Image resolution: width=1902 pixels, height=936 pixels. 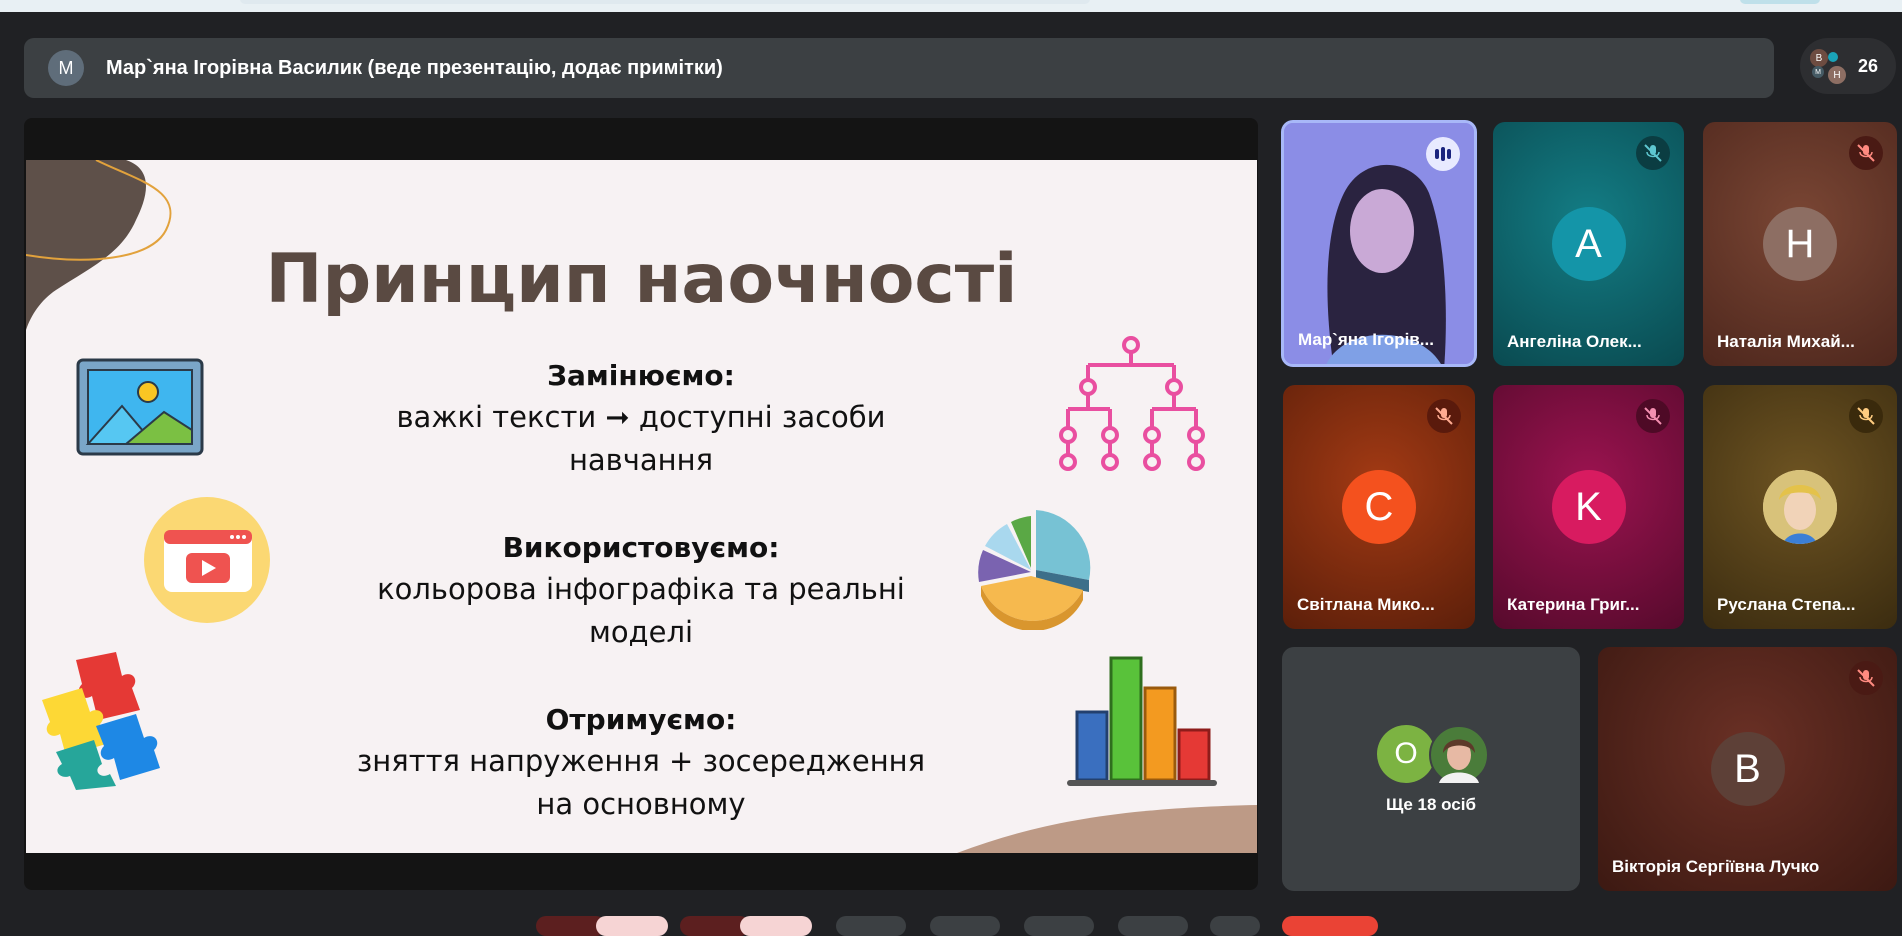 What do you see at coordinates (641, 719) in the screenshot?
I see `section-heading: Отримуємо:` at bounding box center [641, 719].